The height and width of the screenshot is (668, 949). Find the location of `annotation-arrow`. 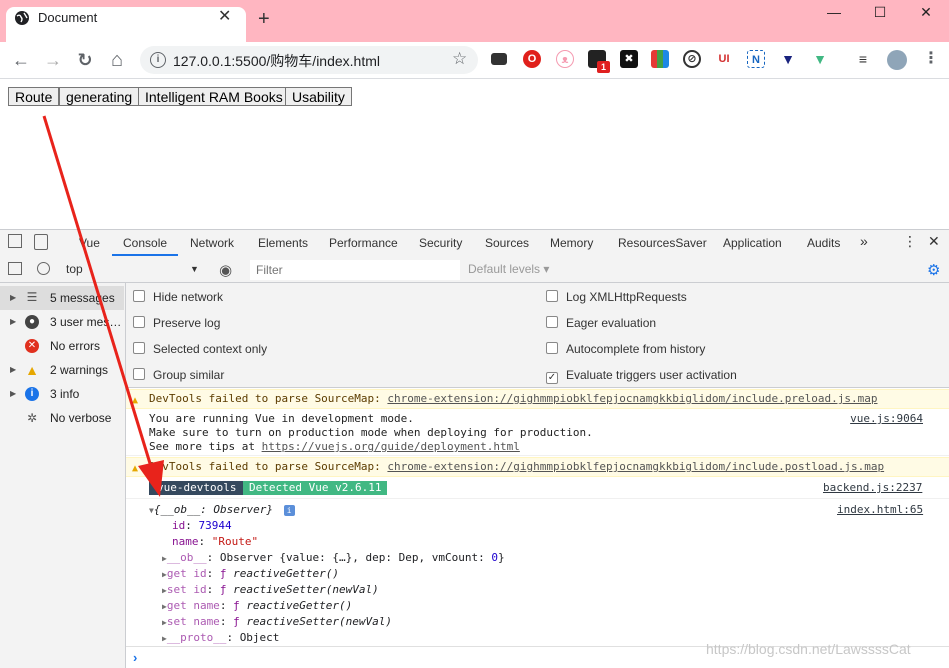

annotation-arrow is located at coordinates (103, 306).